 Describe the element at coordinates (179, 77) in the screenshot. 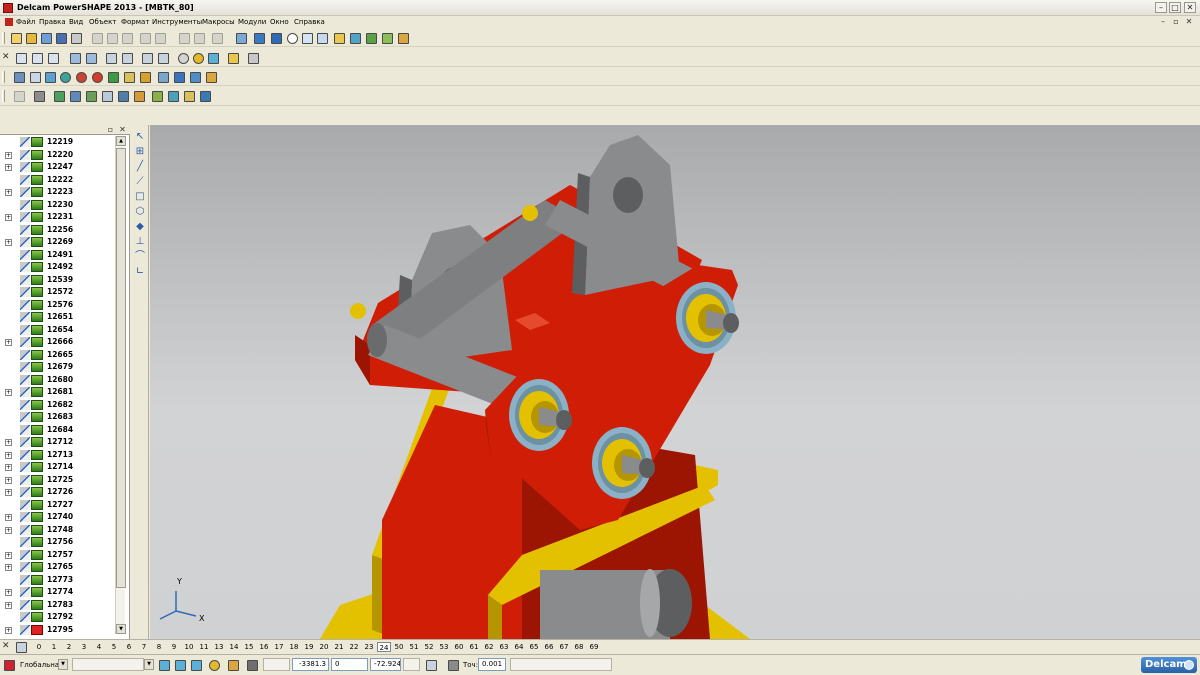

I see `electrode-icon` at that location.